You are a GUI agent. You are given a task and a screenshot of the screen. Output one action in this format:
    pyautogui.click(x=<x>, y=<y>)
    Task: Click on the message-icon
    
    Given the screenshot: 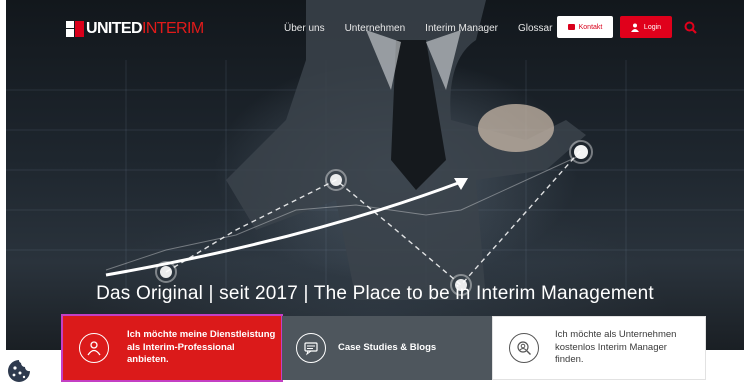 What is the action you would take?
    pyautogui.click(x=571, y=27)
    